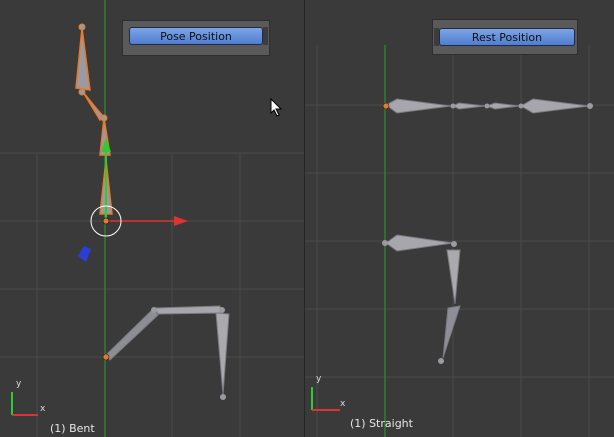 The height and width of the screenshot is (437, 614). I want to click on axis-x-label: x, so click(43, 409).